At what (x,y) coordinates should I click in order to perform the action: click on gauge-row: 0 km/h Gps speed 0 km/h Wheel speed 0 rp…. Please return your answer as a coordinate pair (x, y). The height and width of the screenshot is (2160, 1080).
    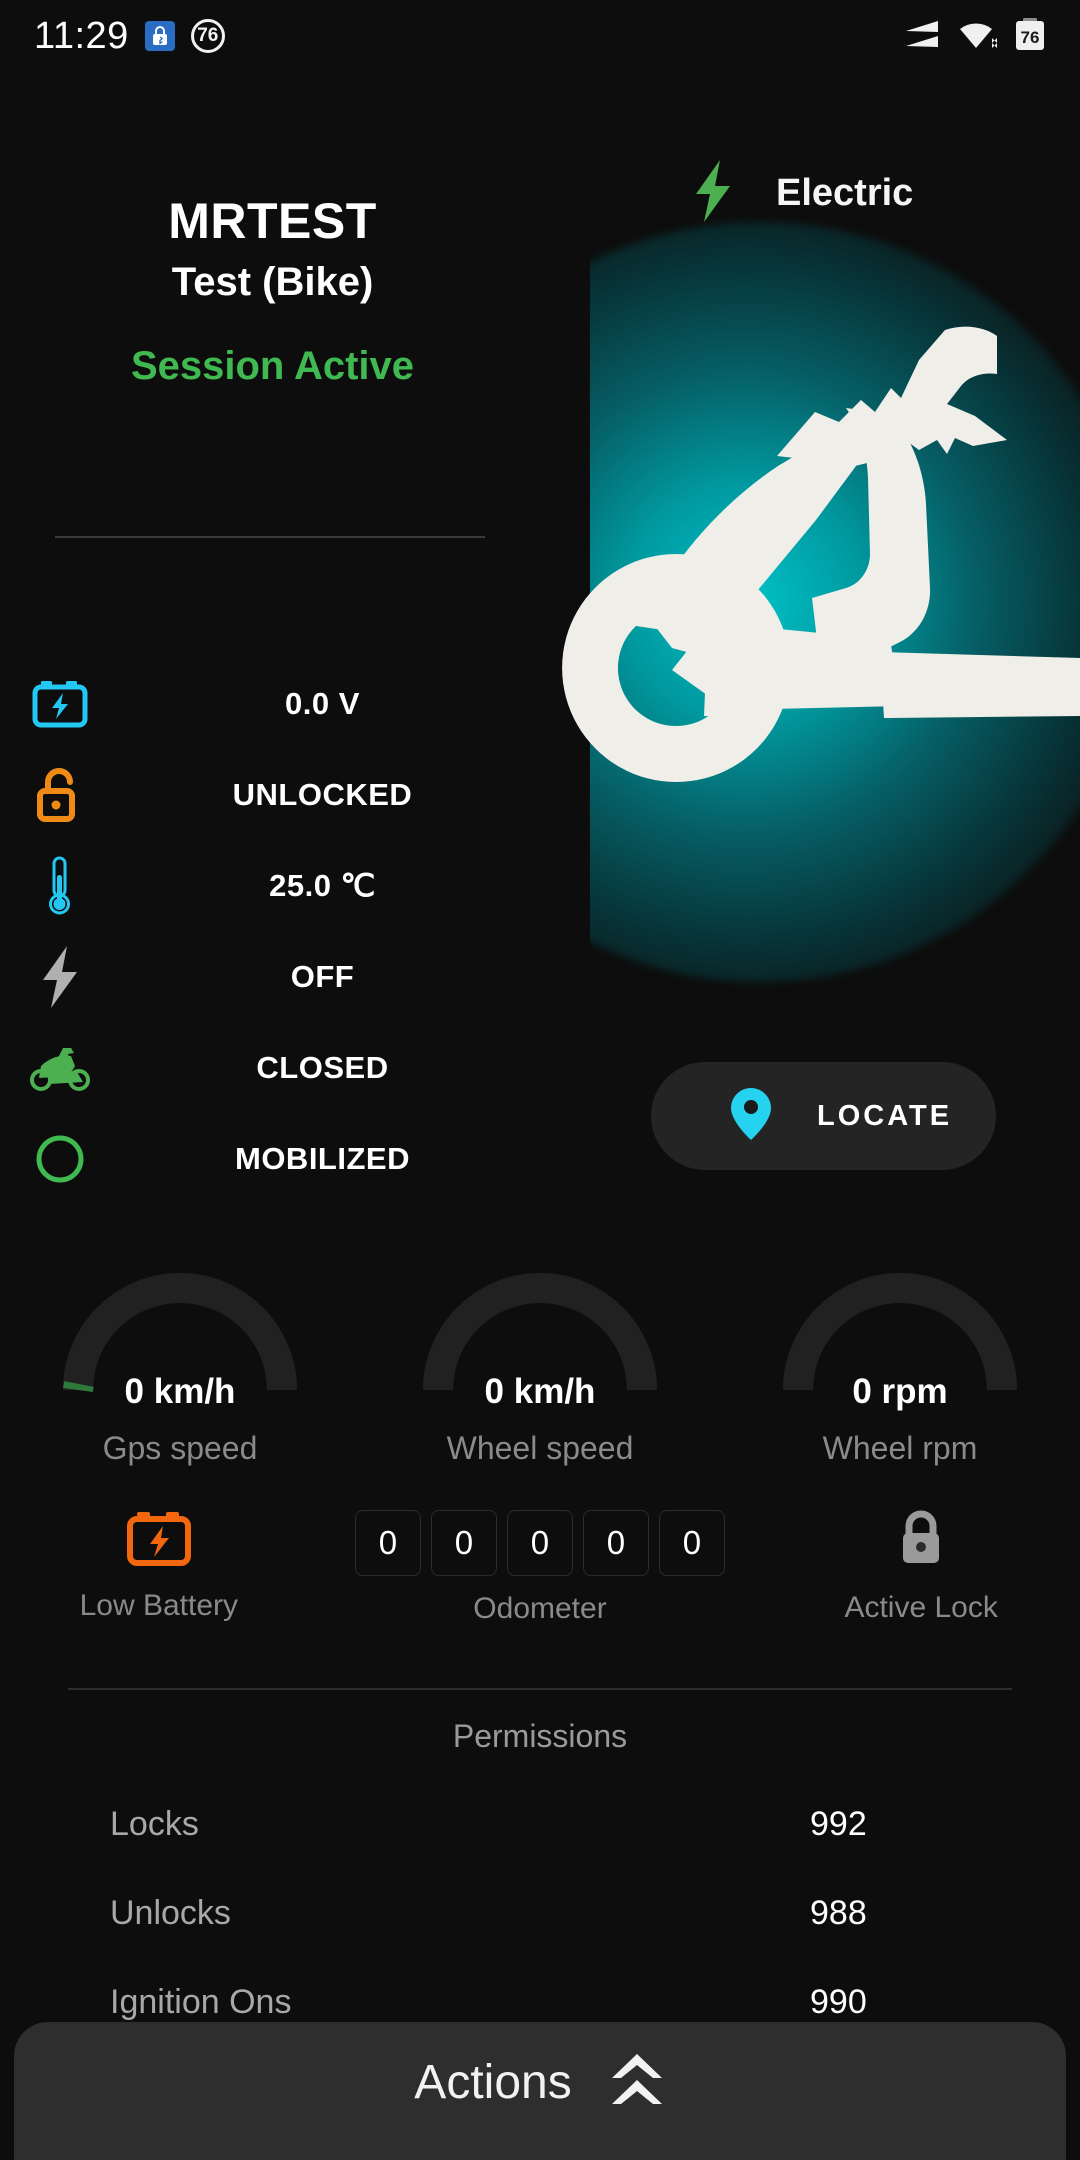
    Looking at the image, I should click on (540, 1368).